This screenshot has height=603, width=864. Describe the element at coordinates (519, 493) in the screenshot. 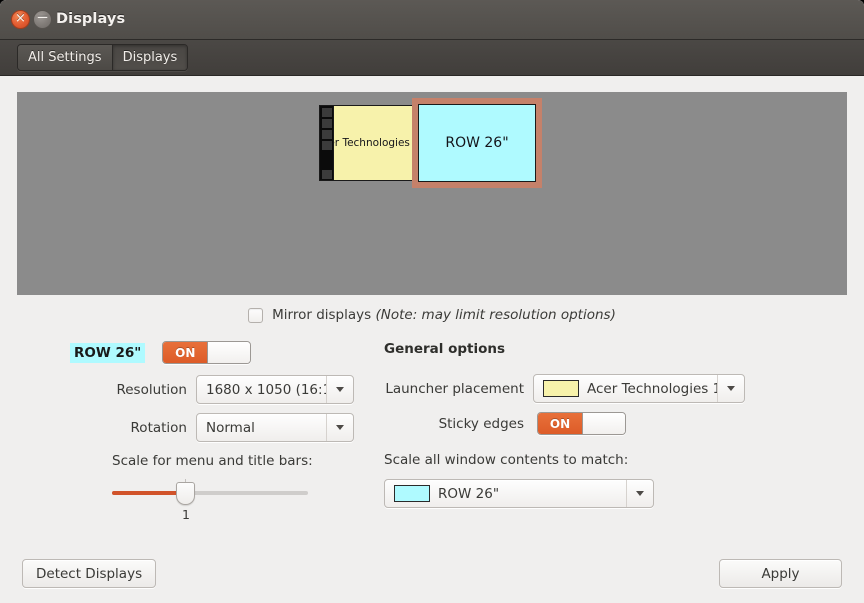

I see `scale-contents-dropdown: ROW 26"` at that location.